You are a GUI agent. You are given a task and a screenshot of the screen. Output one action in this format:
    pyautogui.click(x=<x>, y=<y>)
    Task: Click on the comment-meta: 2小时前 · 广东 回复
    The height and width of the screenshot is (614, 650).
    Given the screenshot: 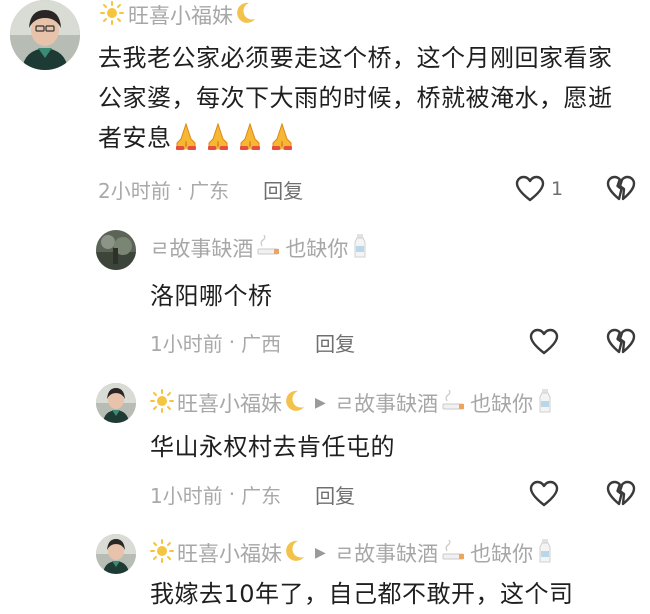 What is the action you would take?
    pyautogui.click(x=200, y=189)
    